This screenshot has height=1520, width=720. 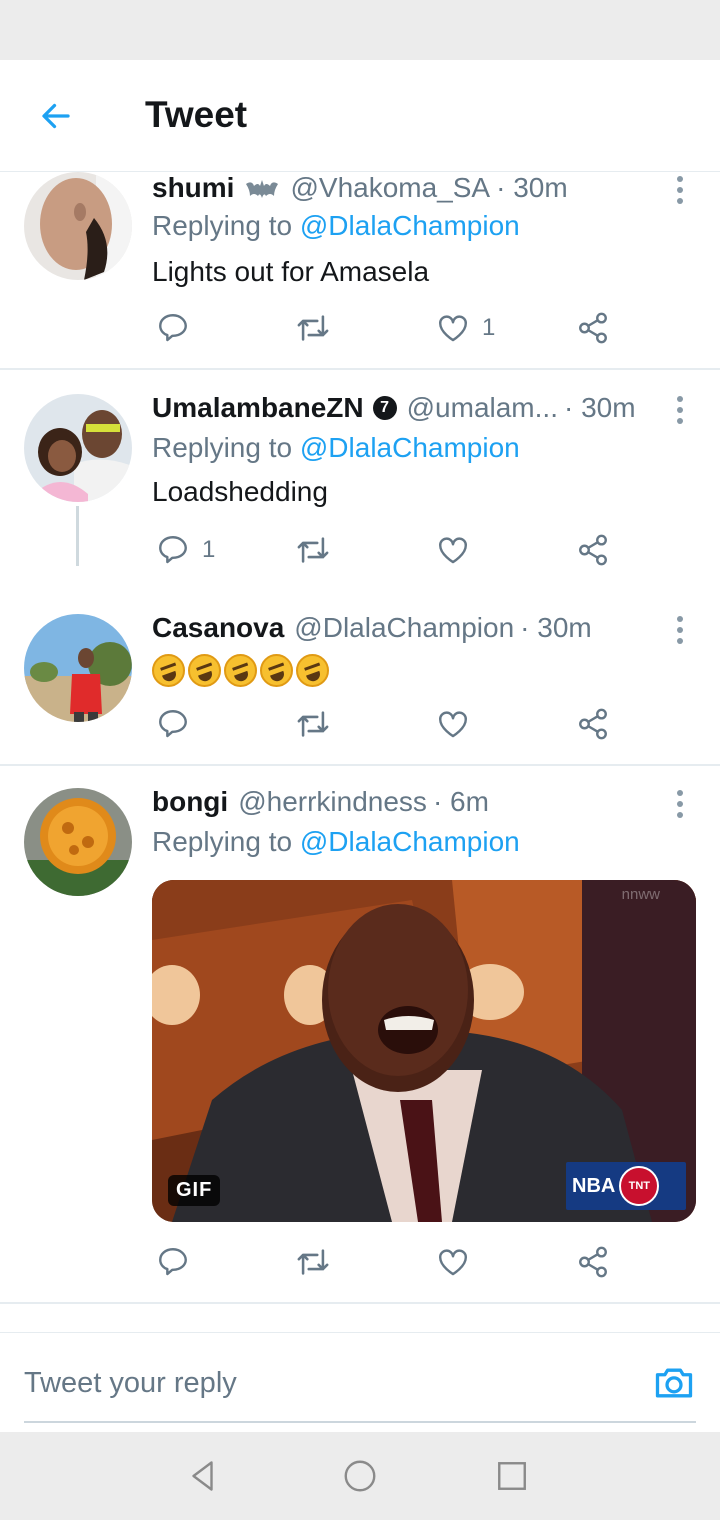 I want to click on emoji-text, so click(x=240, y=670).